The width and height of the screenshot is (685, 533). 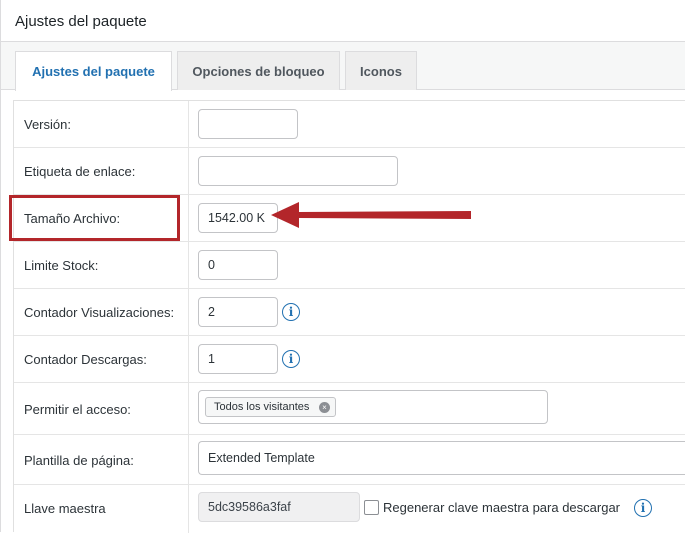 What do you see at coordinates (441, 458) in the screenshot?
I see `page-template-select: Extended Template` at bounding box center [441, 458].